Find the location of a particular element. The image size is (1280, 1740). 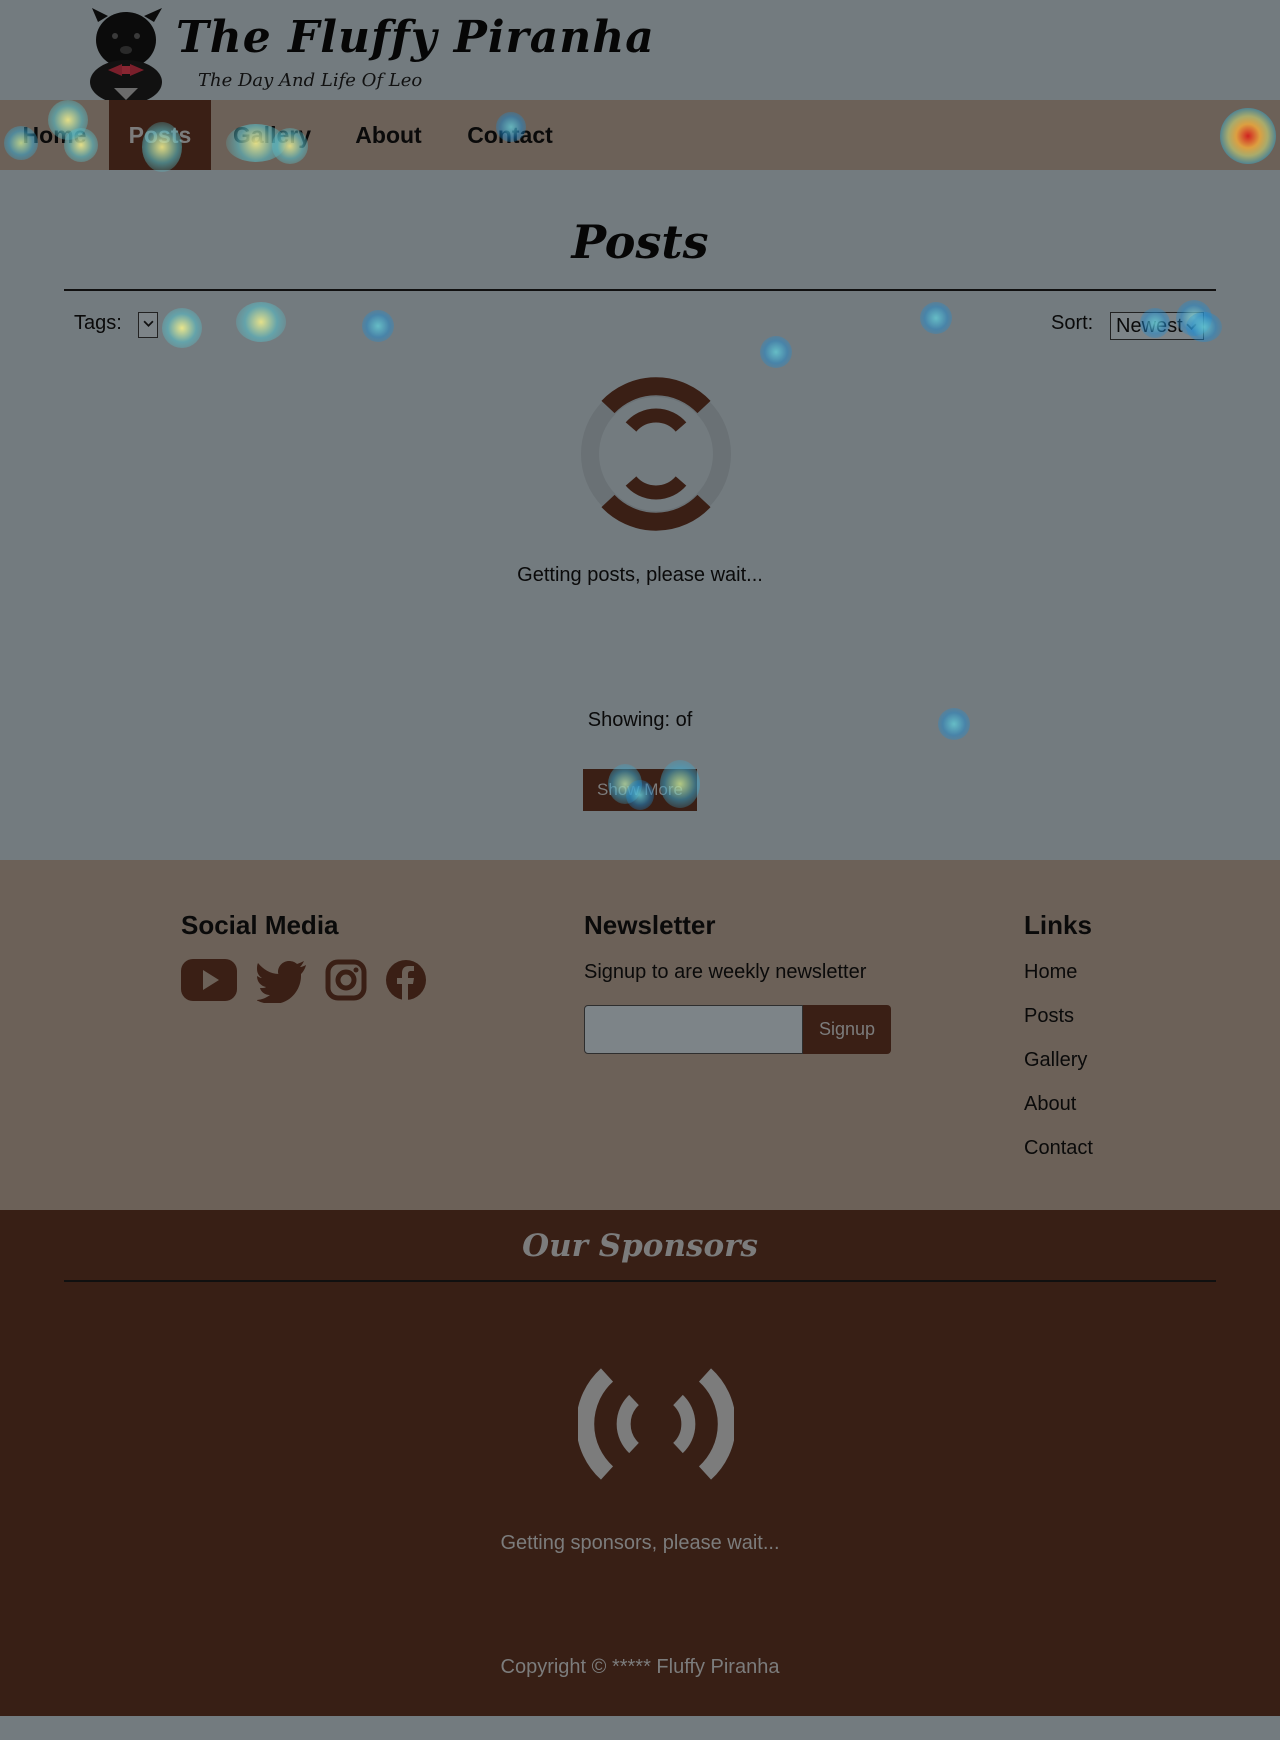

instagram-icon is located at coordinates (346, 980).